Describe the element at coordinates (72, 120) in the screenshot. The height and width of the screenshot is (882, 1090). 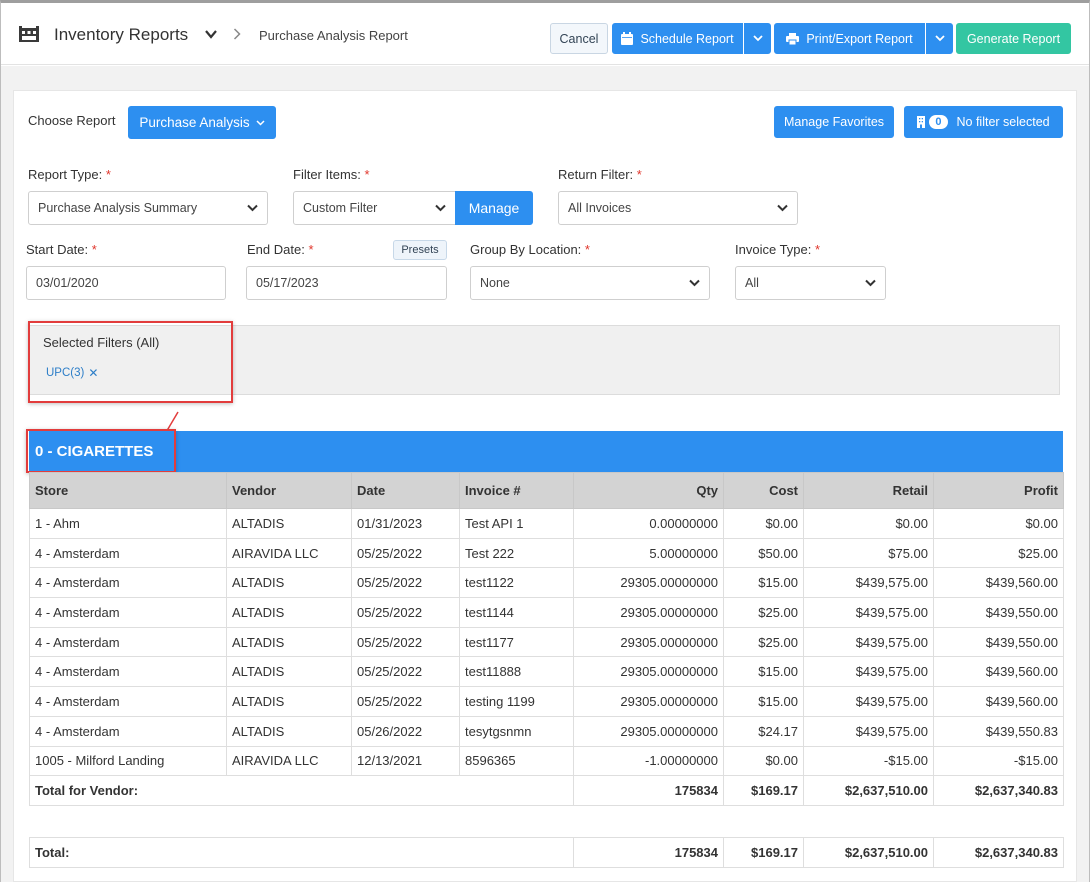
I see `choose-report-label: Choose Report` at that location.